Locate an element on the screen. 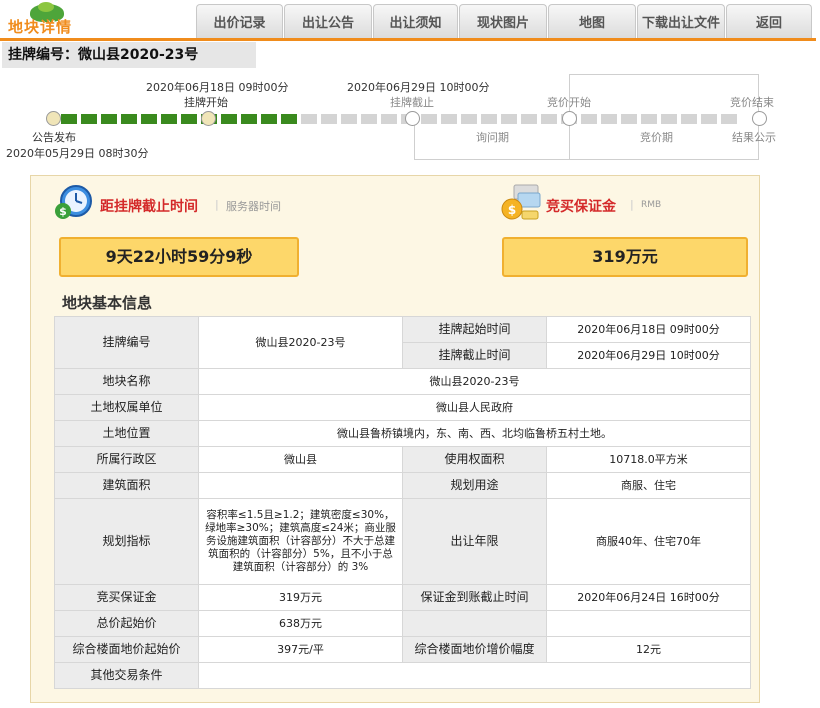 The image size is (820, 708). table-row: 建筑面积 规划用途 商服、住宅 is located at coordinates (402, 485).